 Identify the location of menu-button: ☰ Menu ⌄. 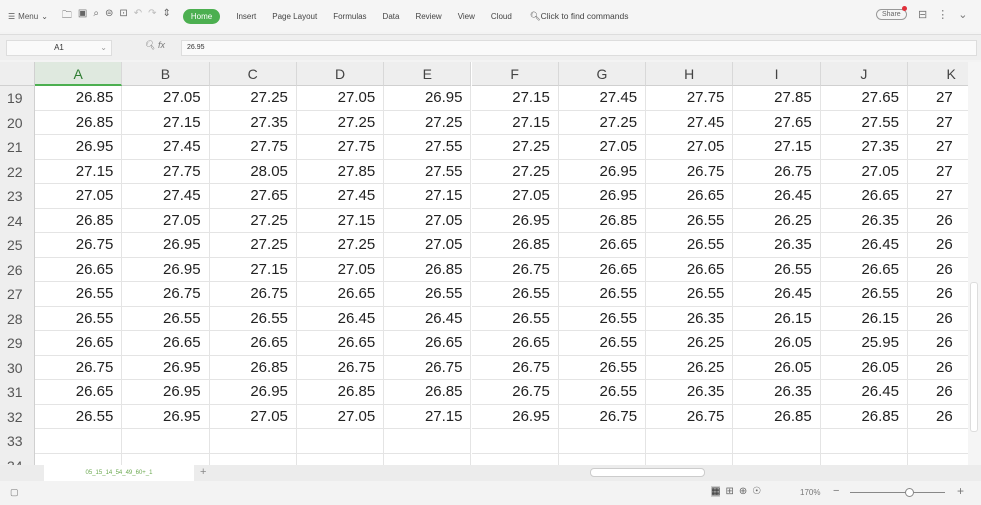
(28, 16).